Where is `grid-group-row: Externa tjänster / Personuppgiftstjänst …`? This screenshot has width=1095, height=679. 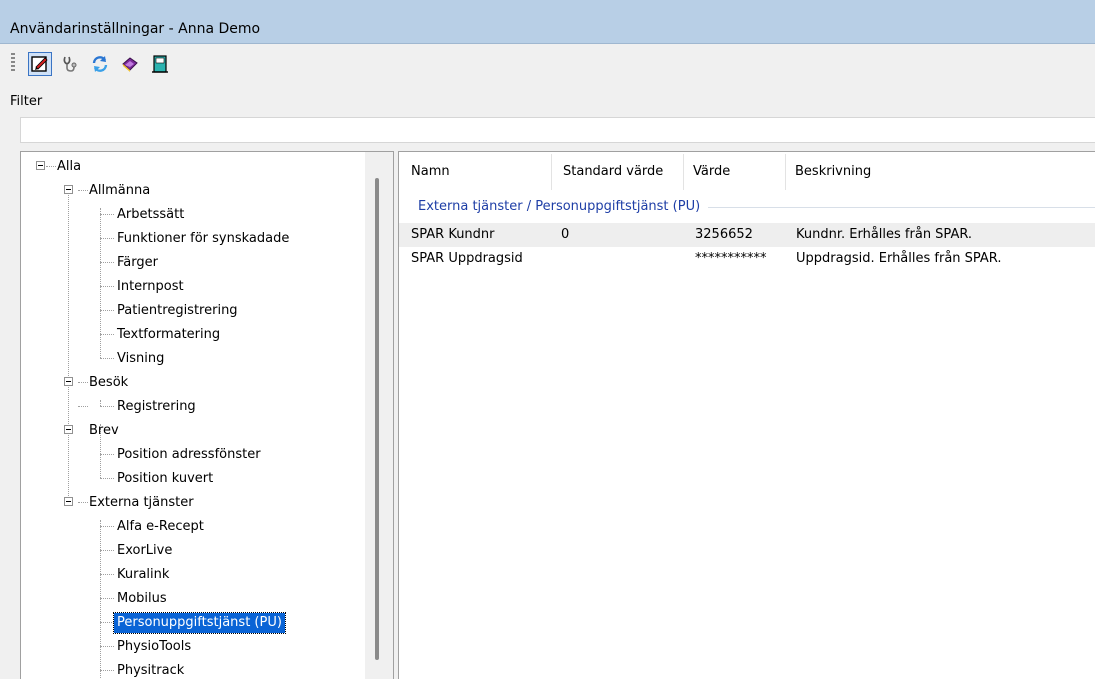 grid-group-row: Externa tjänster / Personuppgiftstjänst … is located at coordinates (747, 207).